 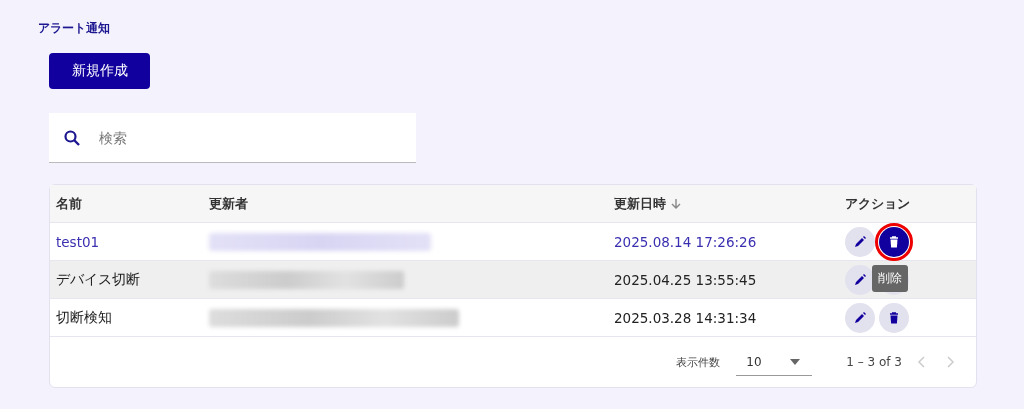 I want to click on delete-button, so click(x=894, y=317).